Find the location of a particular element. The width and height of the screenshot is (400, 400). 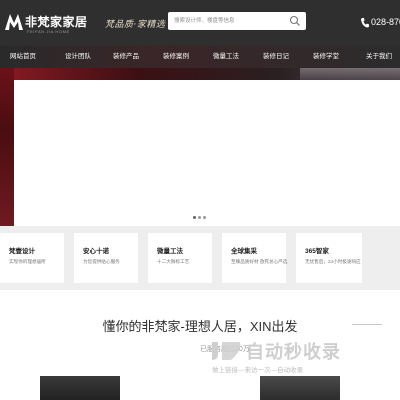

feature-title: 梵壹设计 is located at coordinates (22, 251).